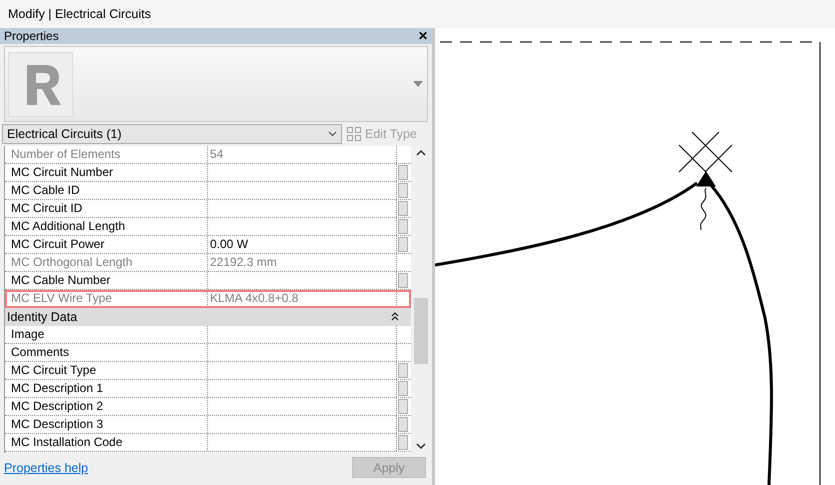 The width and height of the screenshot is (835, 485). What do you see at coordinates (106, 406) in the screenshot?
I see `property-label: MC Description 2` at bounding box center [106, 406].